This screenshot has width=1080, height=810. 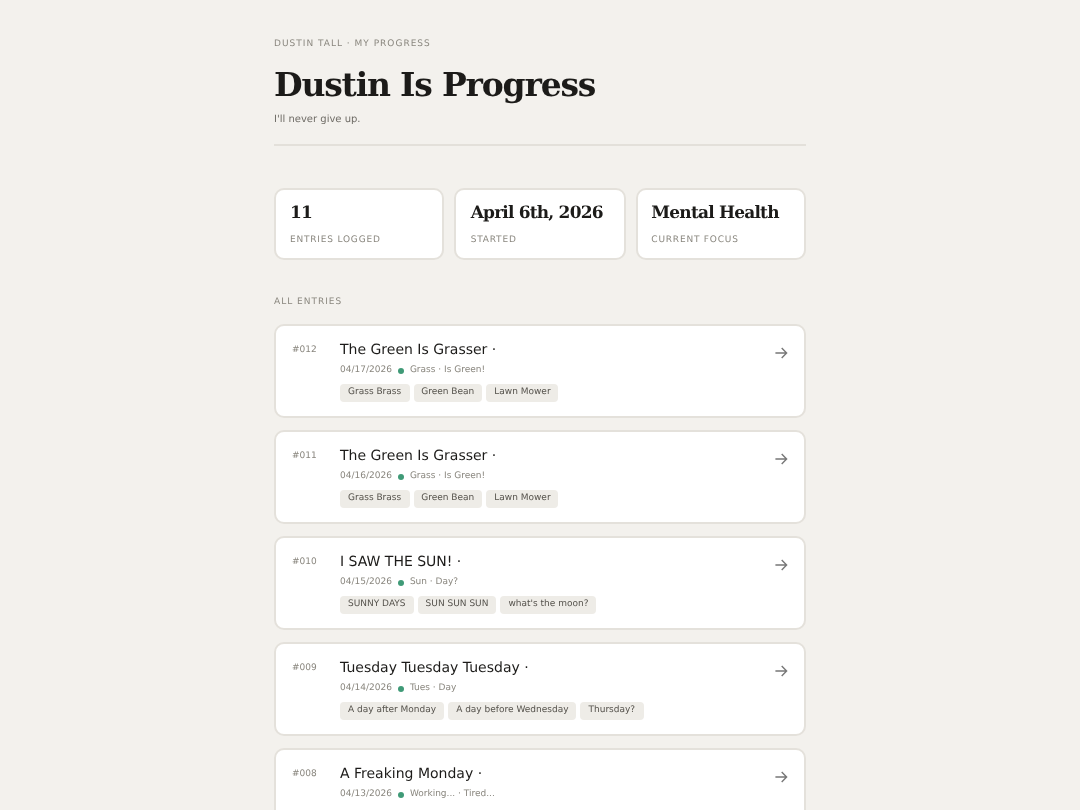 What do you see at coordinates (302, 214) in the screenshot?
I see `stat-value: 11` at bounding box center [302, 214].